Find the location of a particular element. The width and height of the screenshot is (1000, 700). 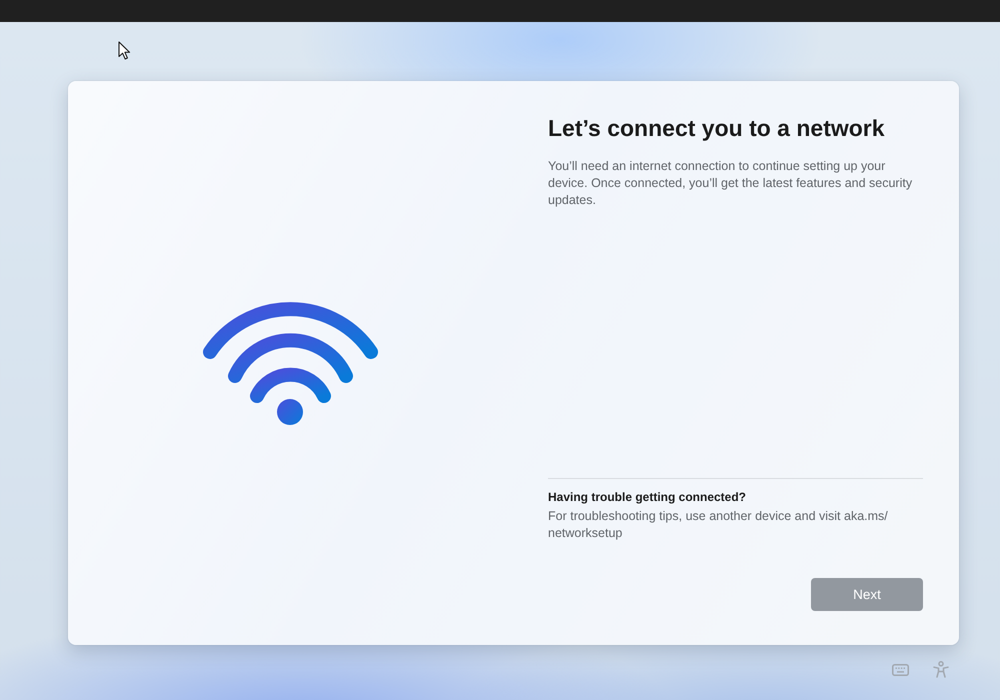

description-text: You’ll need an internet connection to continue setting up your device. Once connected, you’ll get the latest features and security updates. is located at coordinates (731, 183).